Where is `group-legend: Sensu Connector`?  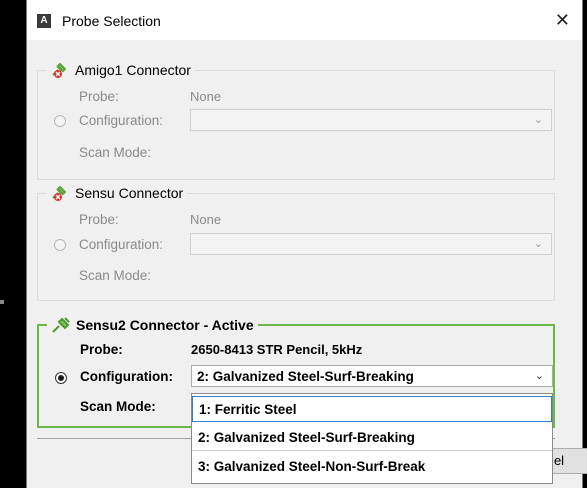 group-legend: Sensu Connector is located at coordinates (117, 193).